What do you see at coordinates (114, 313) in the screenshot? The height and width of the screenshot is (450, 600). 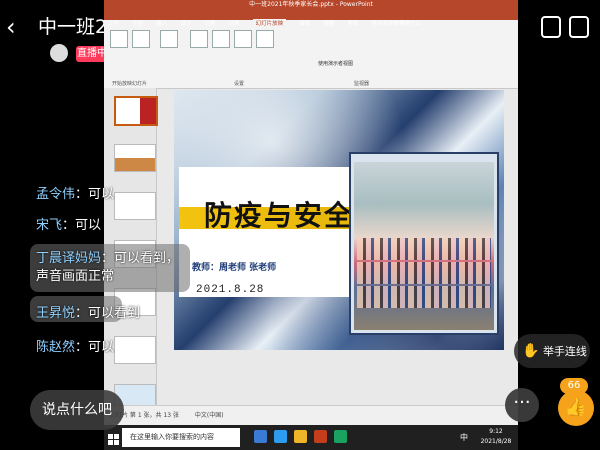 I see `chat-text: 可以看到` at bounding box center [114, 313].